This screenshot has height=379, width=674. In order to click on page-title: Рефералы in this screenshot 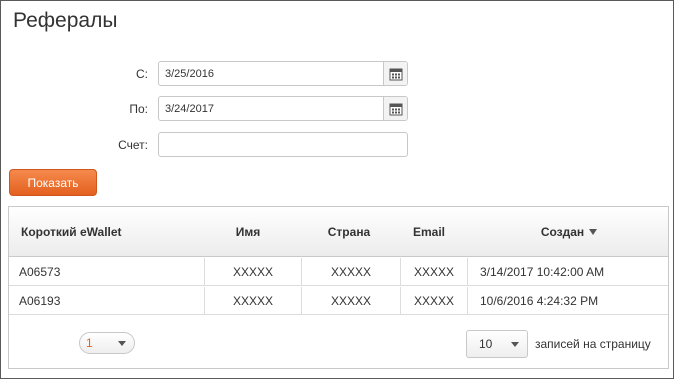, I will do `click(65, 20)`.